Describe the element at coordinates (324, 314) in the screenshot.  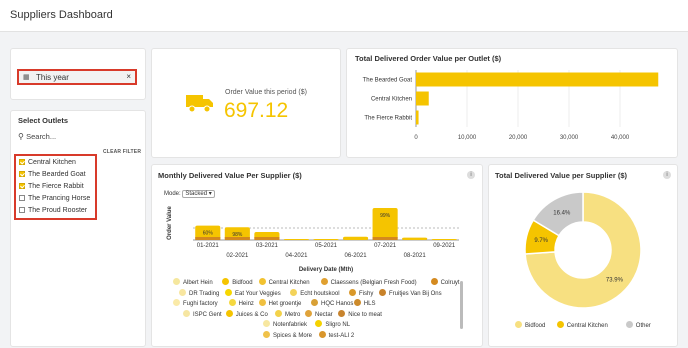
I see `legend-label: Nectar` at that location.